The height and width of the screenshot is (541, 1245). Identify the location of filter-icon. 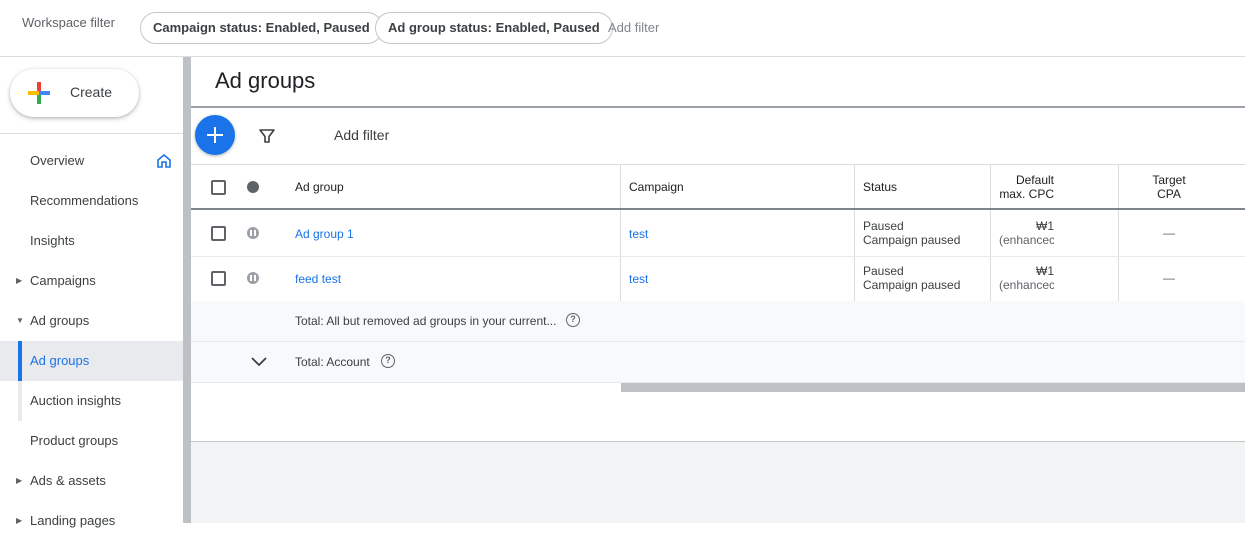
(267, 136).